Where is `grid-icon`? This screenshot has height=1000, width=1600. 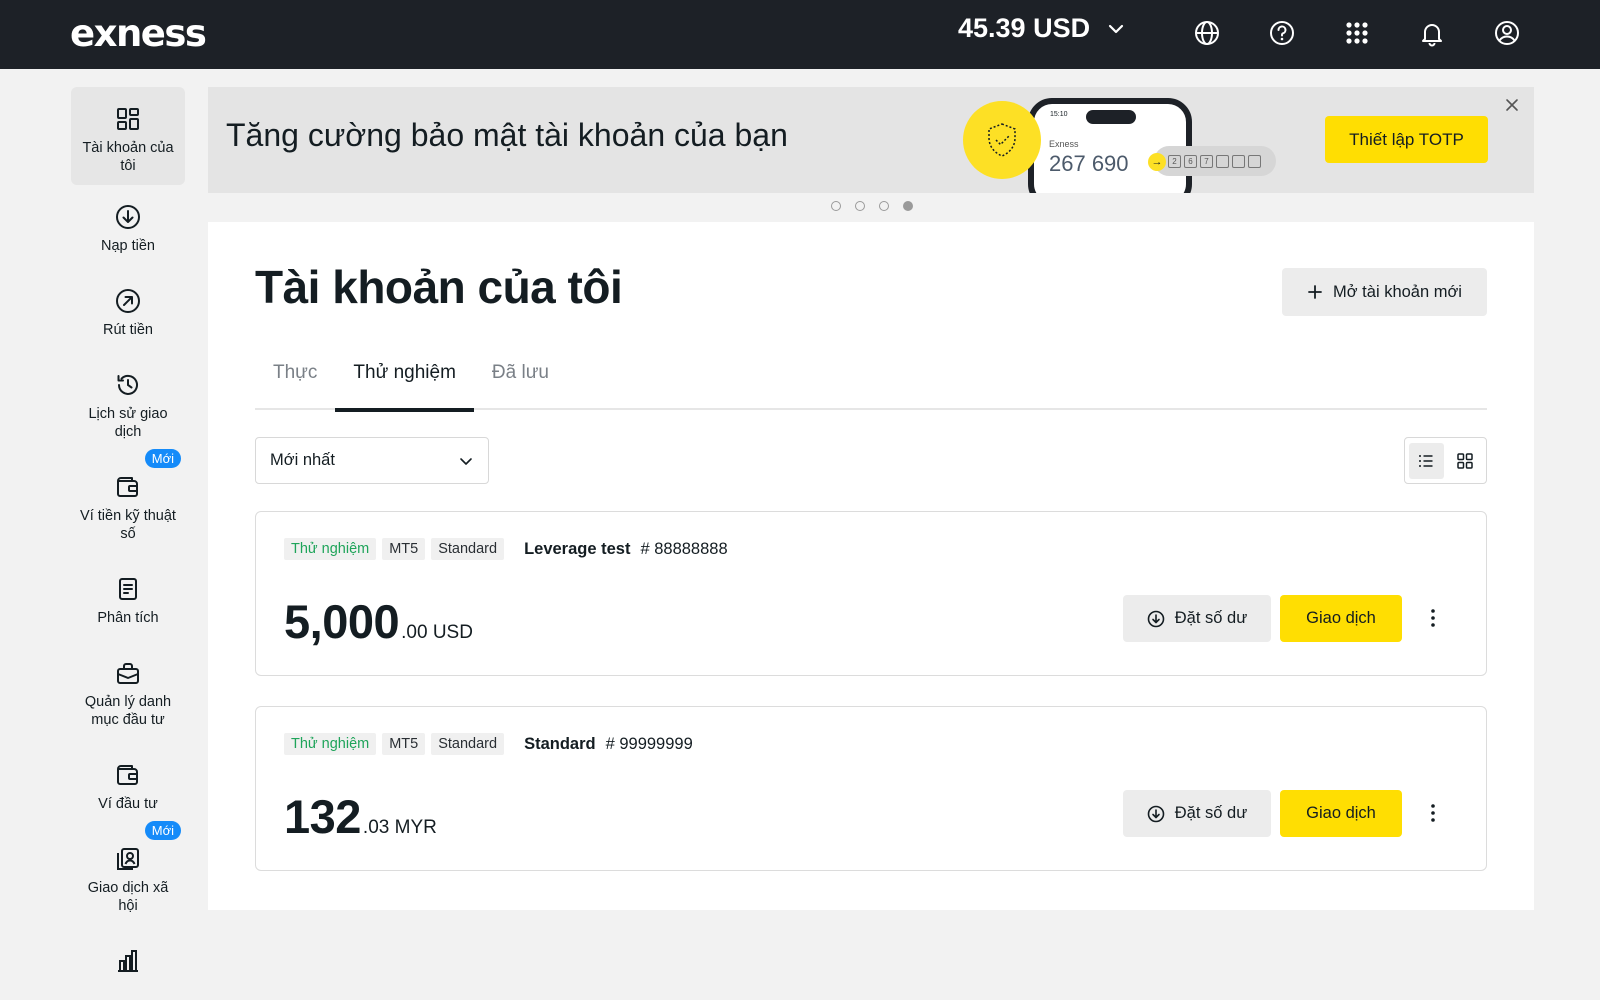 grid-icon is located at coordinates (1465, 460).